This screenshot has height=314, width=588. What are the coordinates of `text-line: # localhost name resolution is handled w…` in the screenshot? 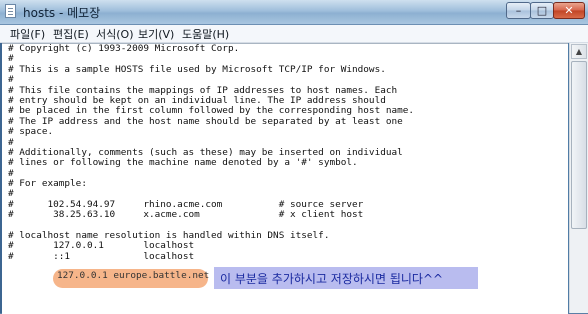 It's located at (169, 236).